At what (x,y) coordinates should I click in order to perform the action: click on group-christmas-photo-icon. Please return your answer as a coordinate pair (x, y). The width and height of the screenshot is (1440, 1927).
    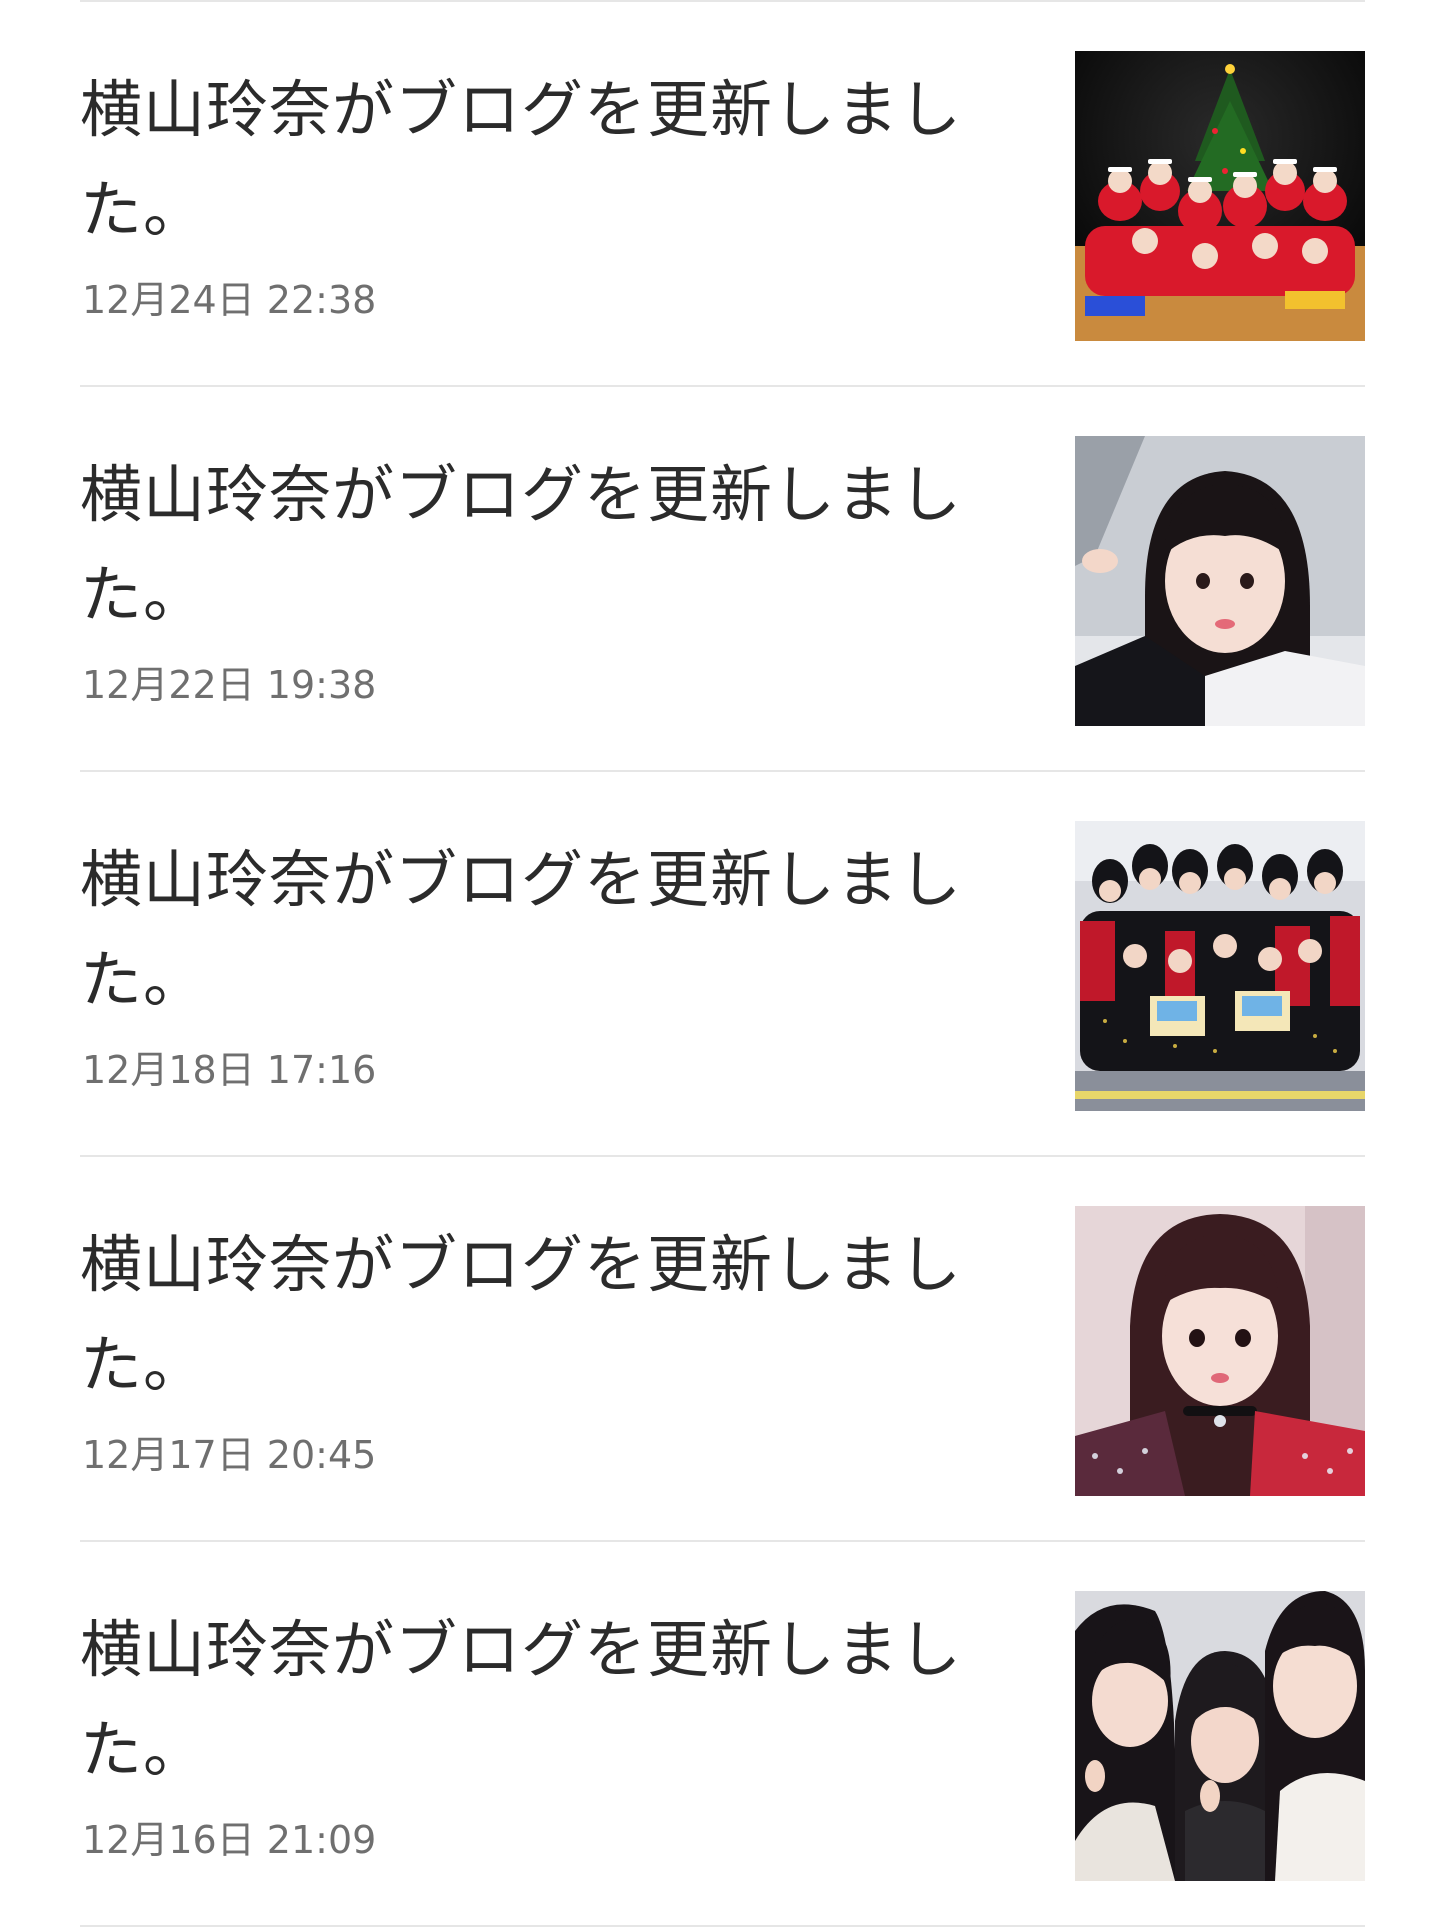
    Looking at the image, I should click on (1220, 196).